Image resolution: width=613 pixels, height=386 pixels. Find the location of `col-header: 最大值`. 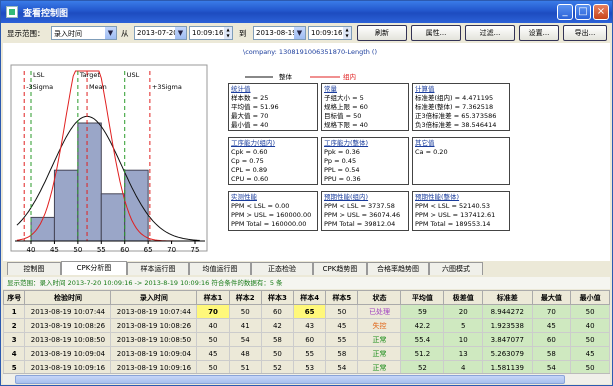

col-header: 最大值 is located at coordinates (551, 297).